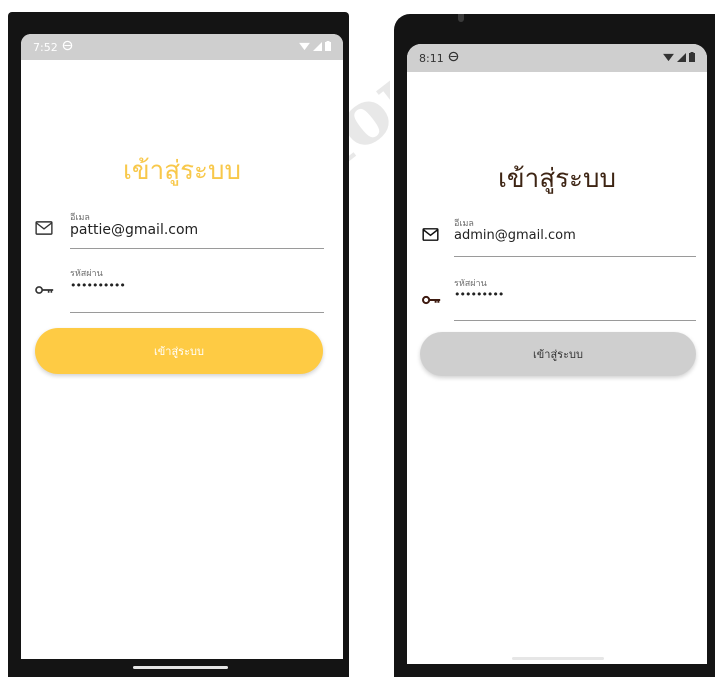  What do you see at coordinates (45, 47) in the screenshot?
I see `status-time: 7:52` at bounding box center [45, 47].